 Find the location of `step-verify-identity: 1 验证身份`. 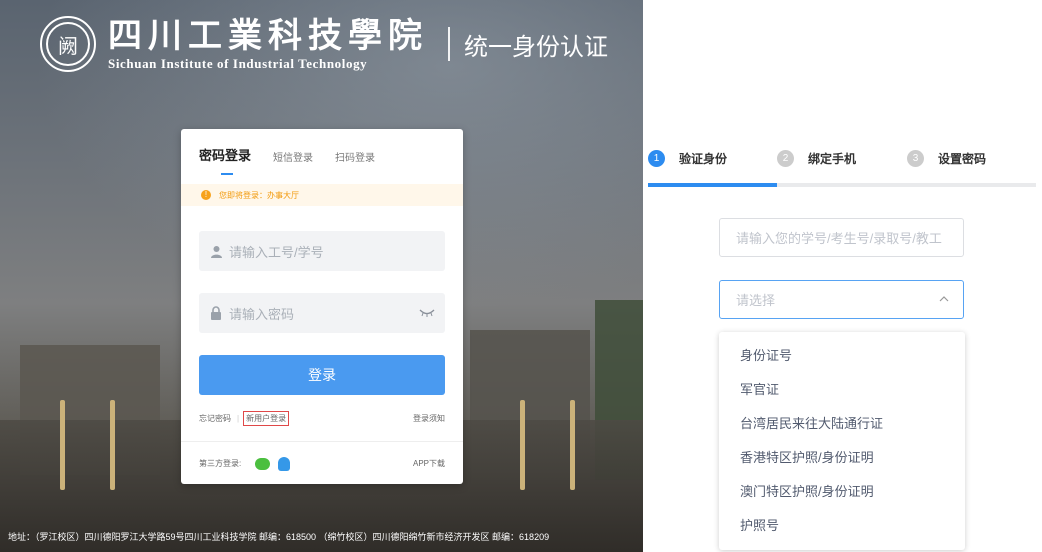

step-verify-identity: 1 验证身份 is located at coordinates (687, 158).